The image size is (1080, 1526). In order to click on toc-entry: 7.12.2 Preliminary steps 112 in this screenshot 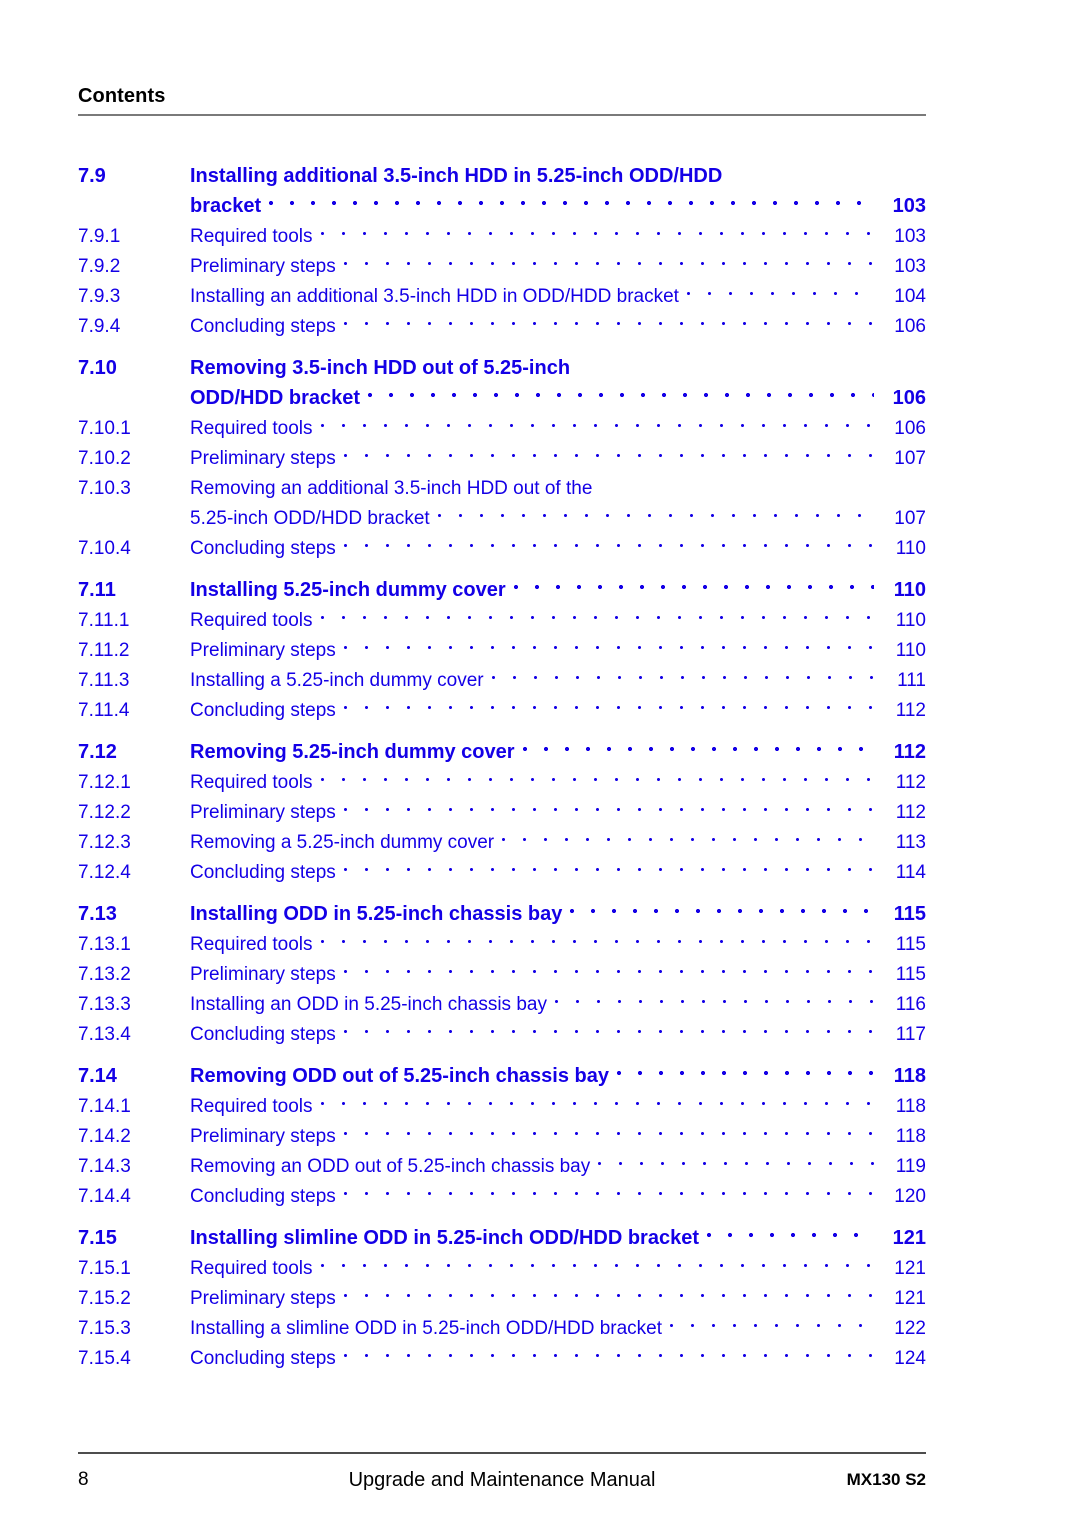, I will do `click(502, 805)`.